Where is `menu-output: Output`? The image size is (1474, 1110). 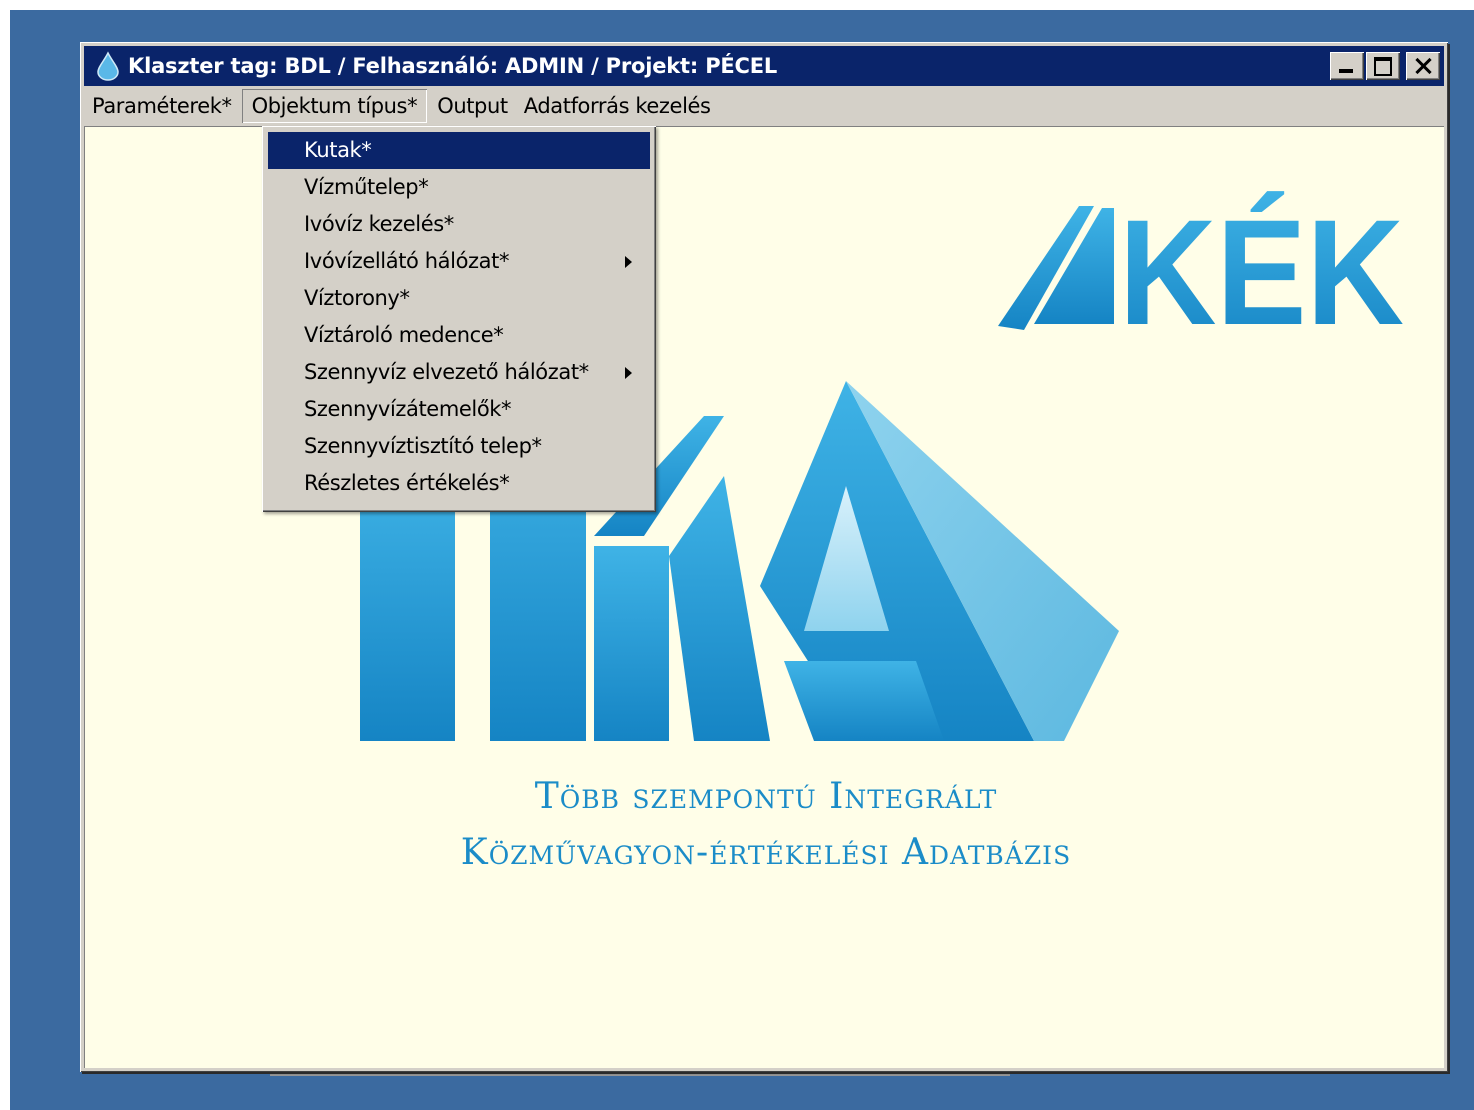 menu-output: Output is located at coordinates (472, 106).